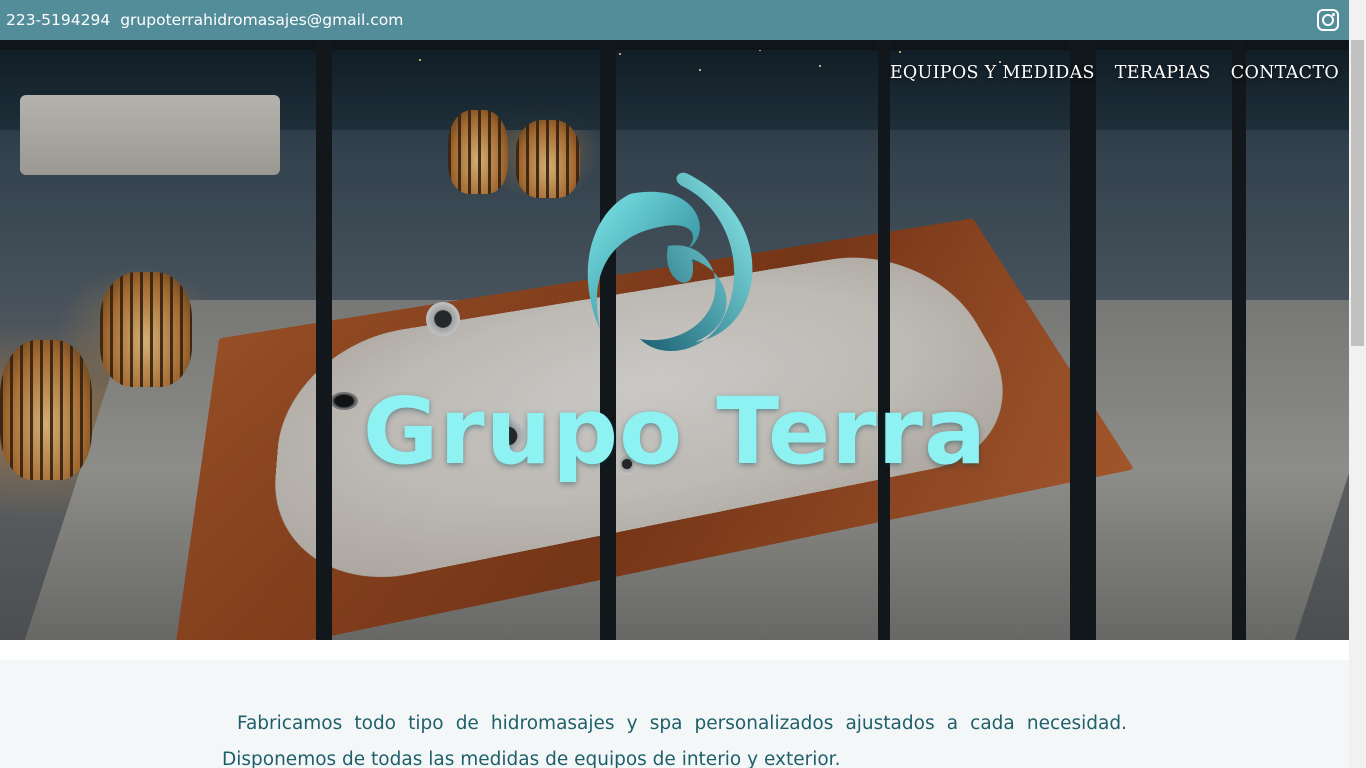 This screenshot has height=768, width=1366. I want to click on page-scrollbar, so click(1357, 384).